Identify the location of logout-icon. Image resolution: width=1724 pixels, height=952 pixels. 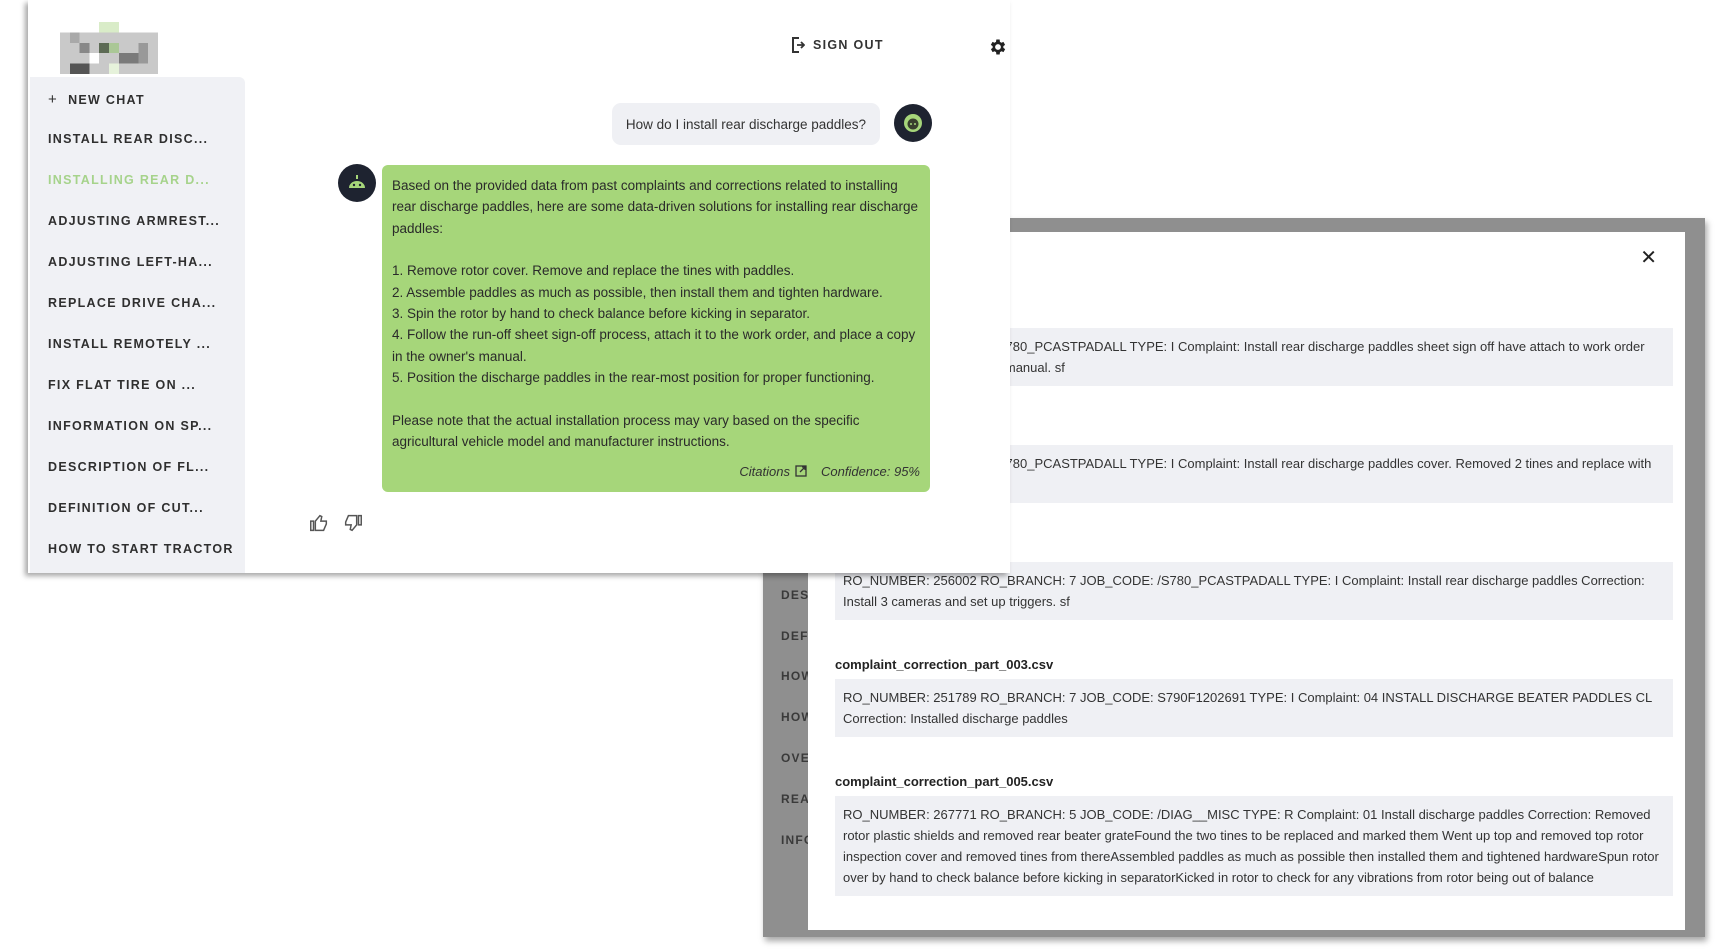
(798, 45).